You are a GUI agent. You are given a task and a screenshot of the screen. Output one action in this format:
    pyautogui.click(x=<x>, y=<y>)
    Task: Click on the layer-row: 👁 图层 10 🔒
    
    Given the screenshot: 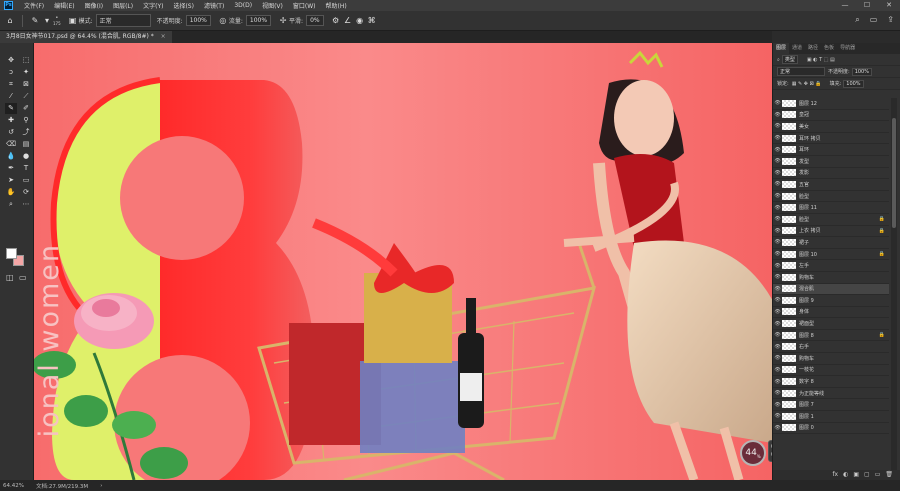 What is the action you would take?
    pyautogui.click(x=831, y=255)
    